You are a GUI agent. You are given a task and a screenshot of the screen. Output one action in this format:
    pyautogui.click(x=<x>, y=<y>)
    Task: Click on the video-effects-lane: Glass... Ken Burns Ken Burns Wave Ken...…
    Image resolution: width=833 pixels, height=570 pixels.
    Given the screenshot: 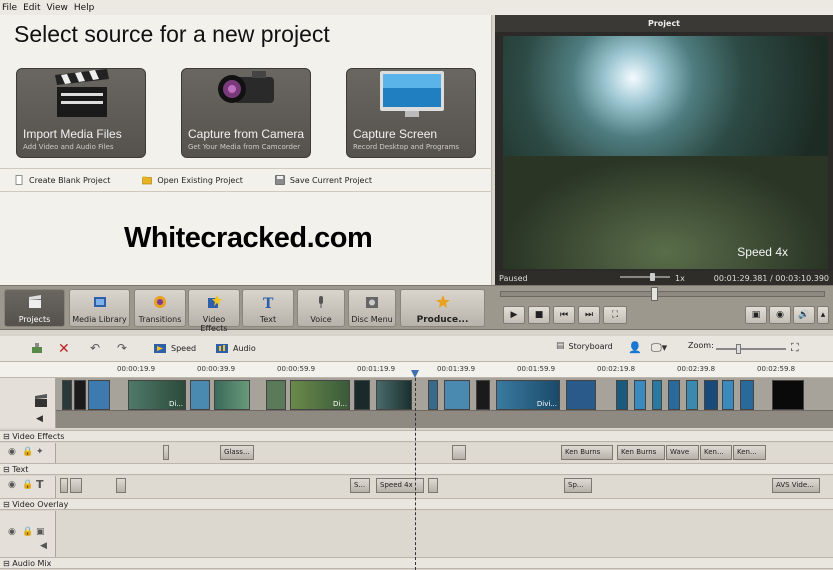 What is the action you would take?
    pyautogui.click(x=444, y=453)
    